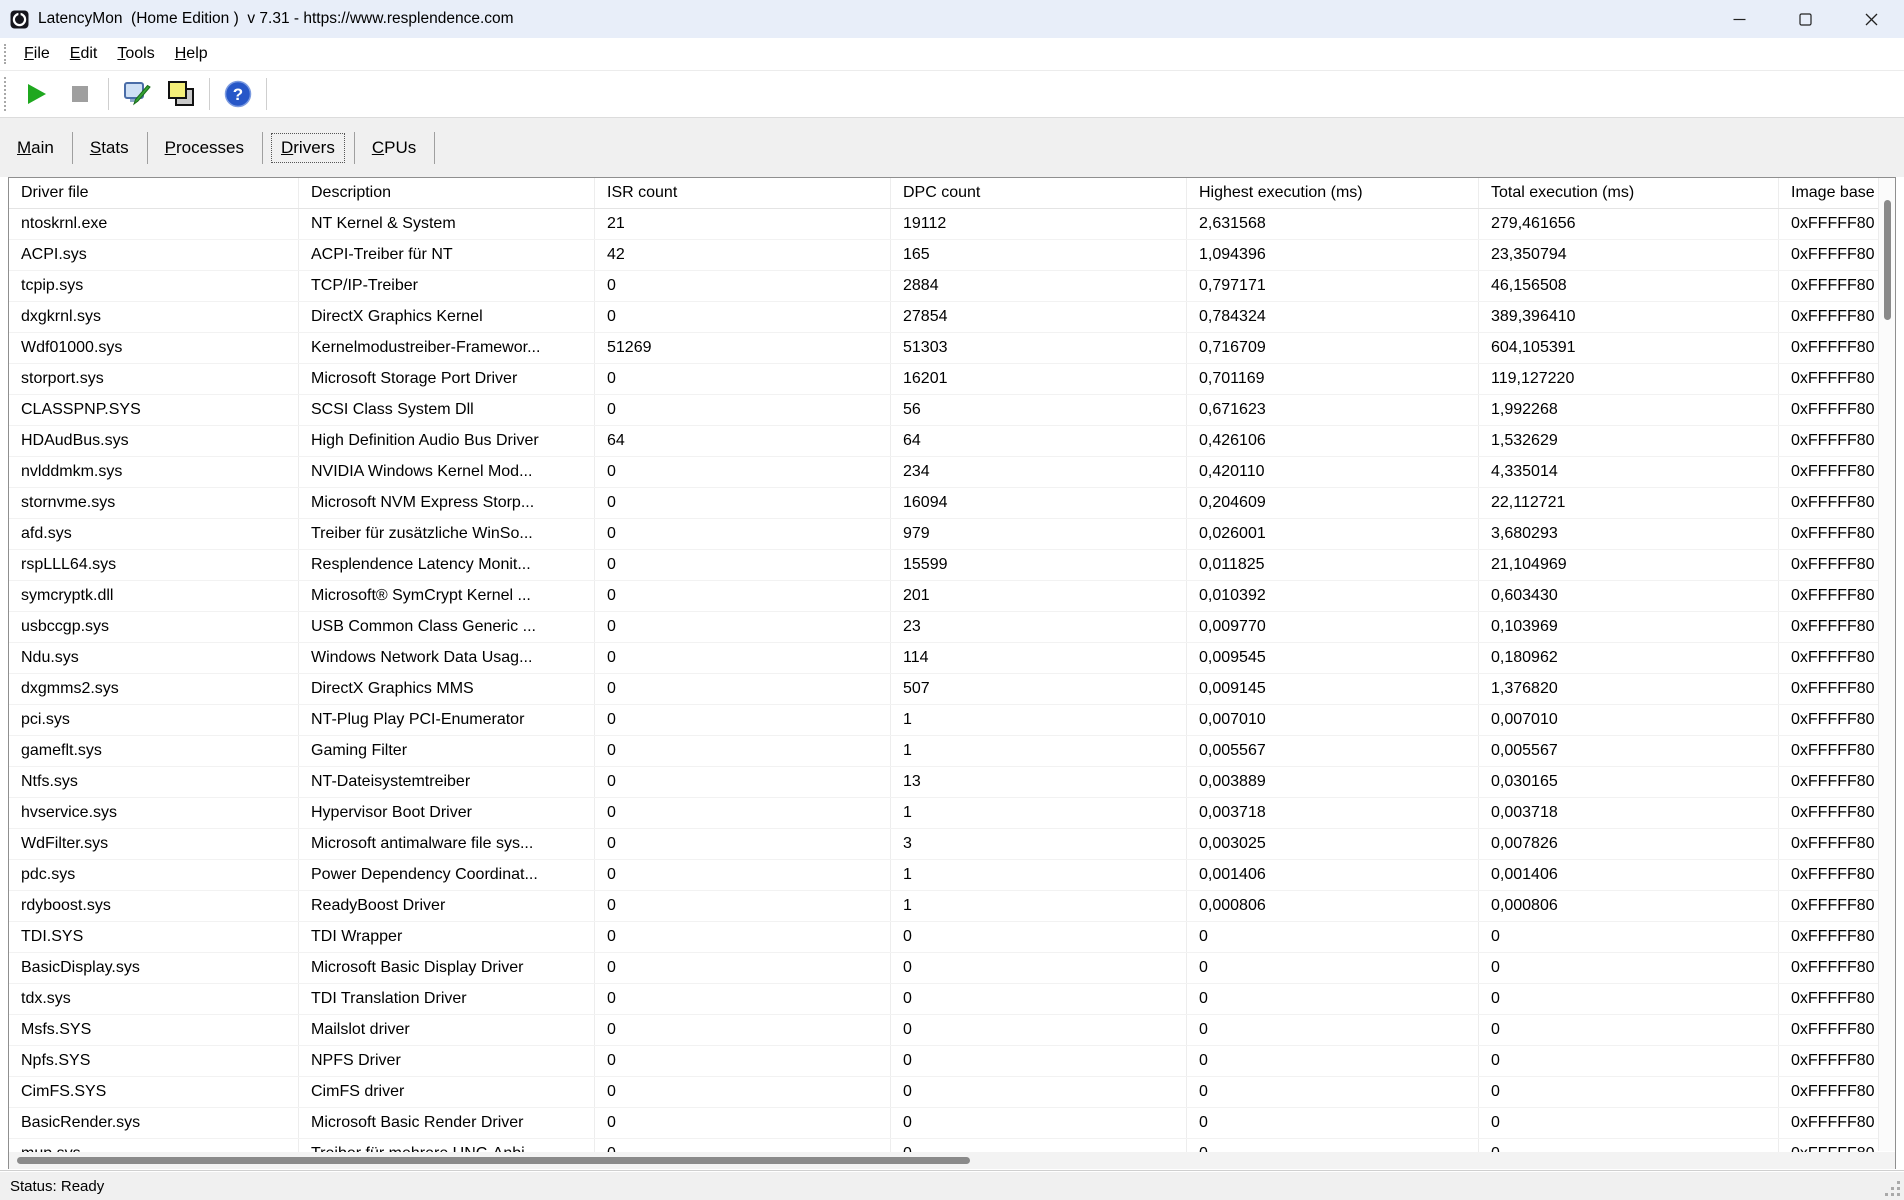 This screenshot has width=1904, height=1200. I want to click on cell-description: NT Kernel & System, so click(447, 224).